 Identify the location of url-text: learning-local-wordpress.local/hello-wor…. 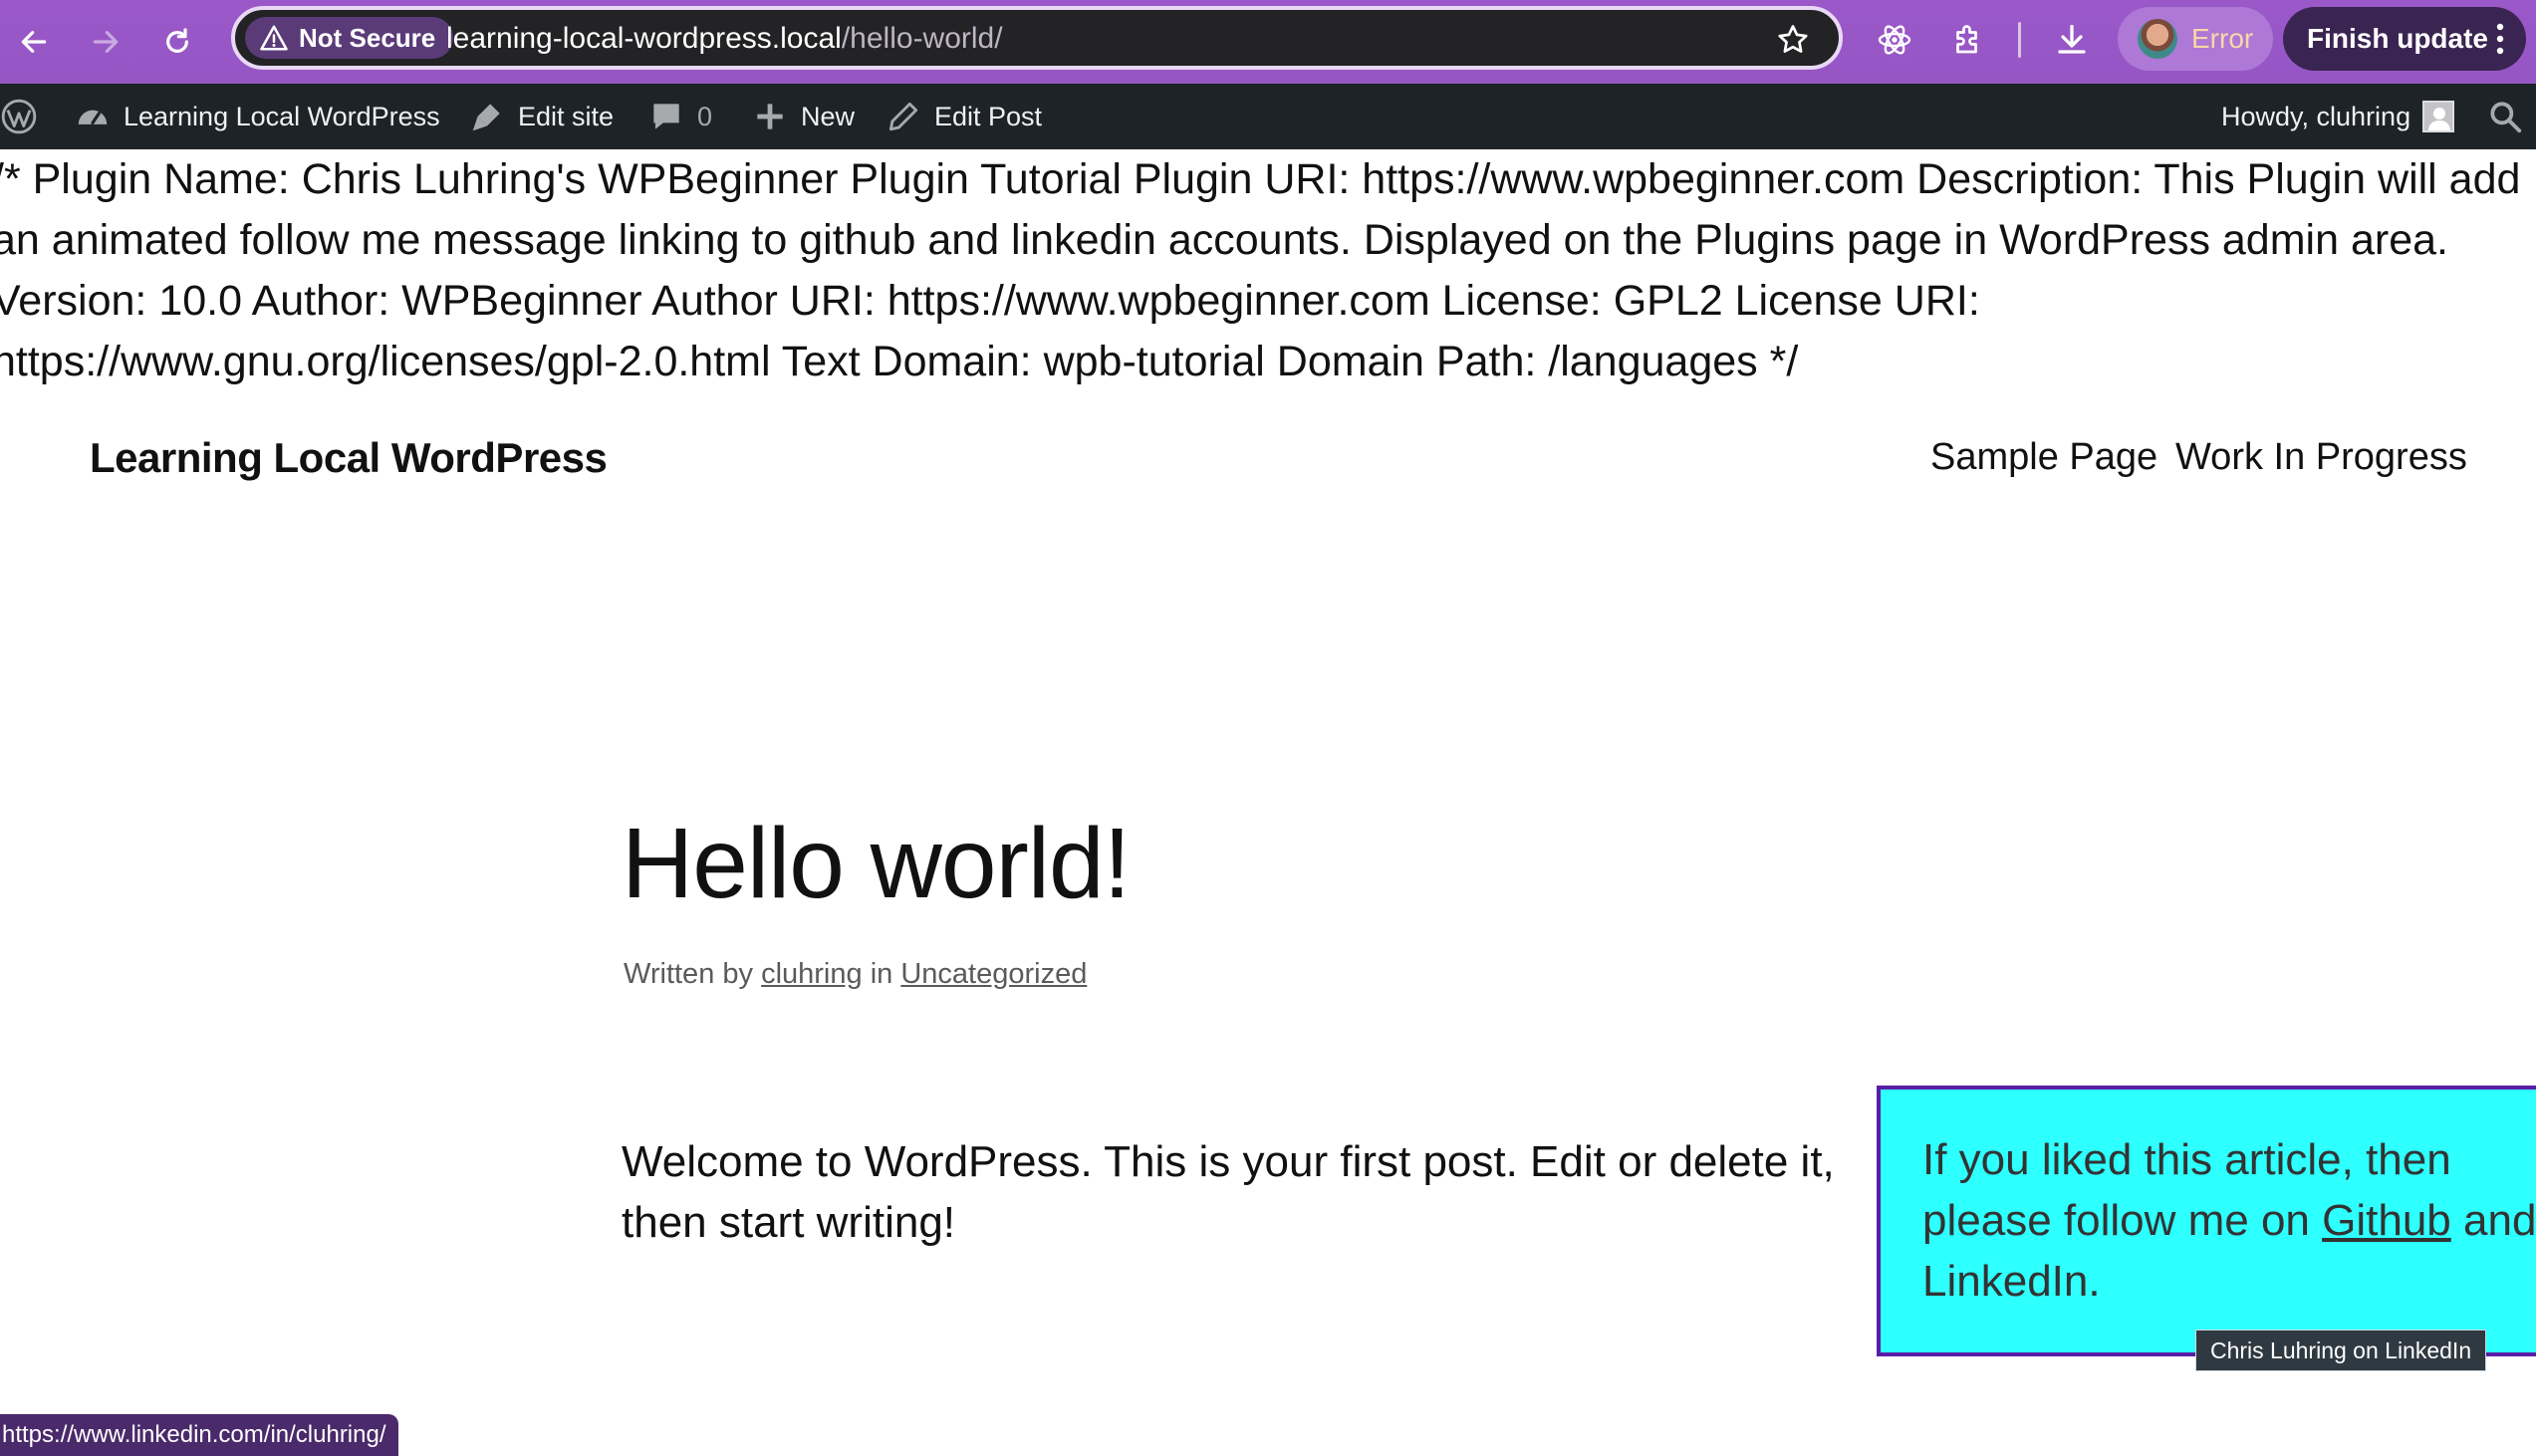
(724, 39).